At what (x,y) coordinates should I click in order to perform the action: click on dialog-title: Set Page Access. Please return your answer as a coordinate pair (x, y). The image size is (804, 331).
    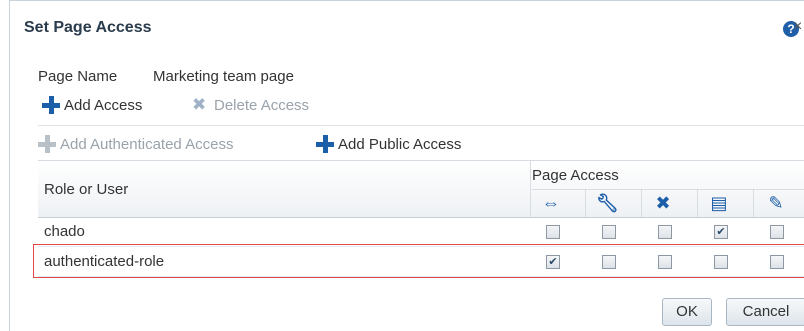
    Looking at the image, I should click on (88, 27).